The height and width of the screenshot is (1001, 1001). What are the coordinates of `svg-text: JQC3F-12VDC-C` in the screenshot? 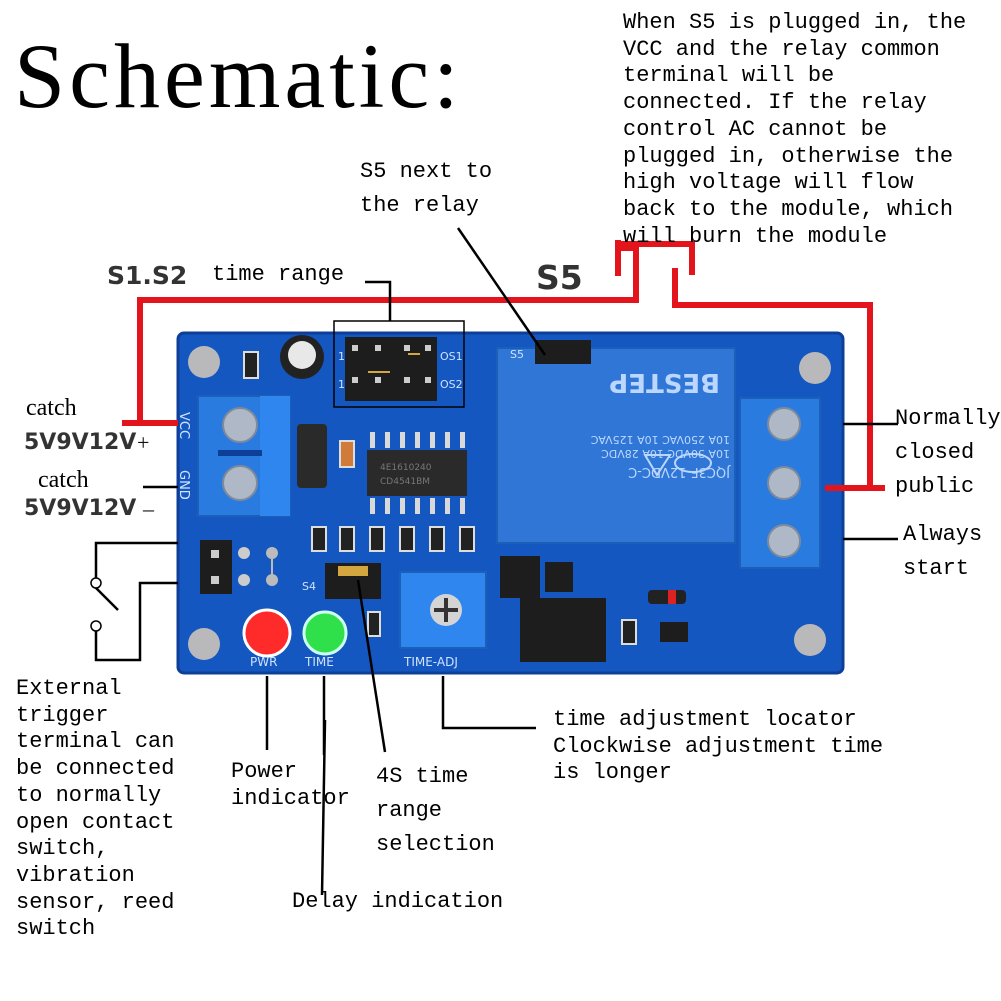 It's located at (679, 471).